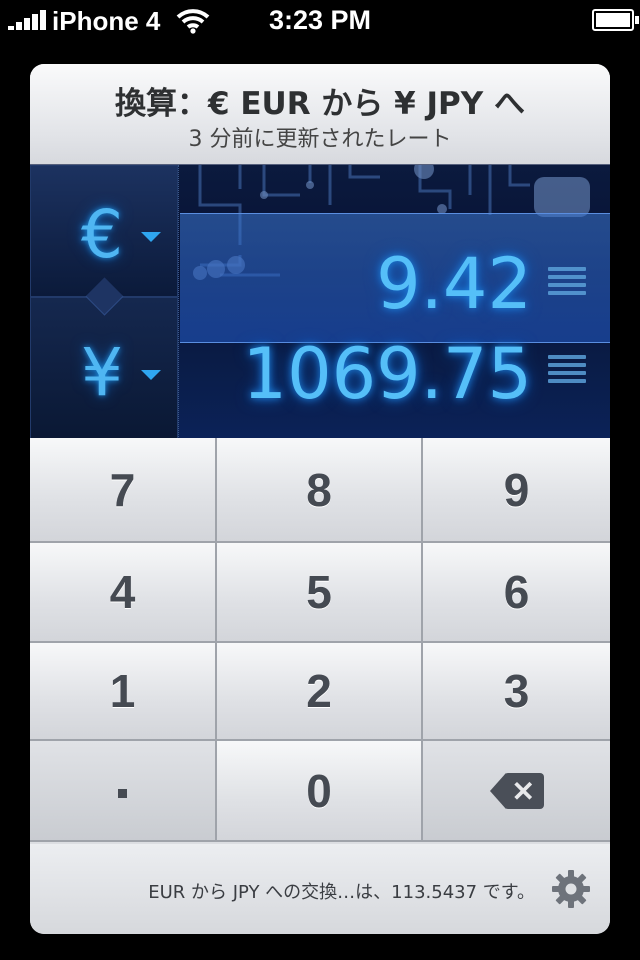  What do you see at coordinates (123, 593) in the screenshot?
I see `key-4: 4` at bounding box center [123, 593].